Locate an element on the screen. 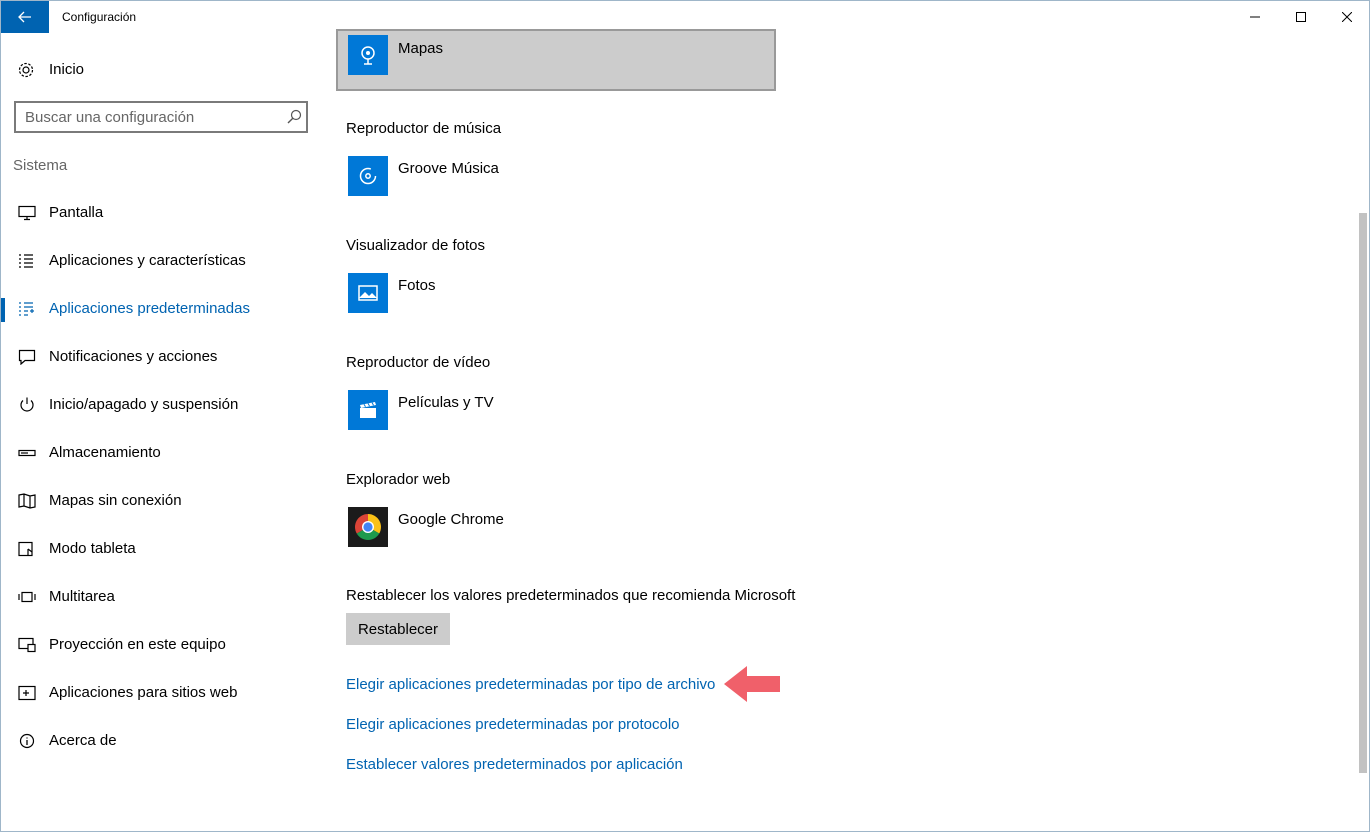  sidebar-item-label: Inicio/apagado y suspensión is located at coordinates (144, 404).